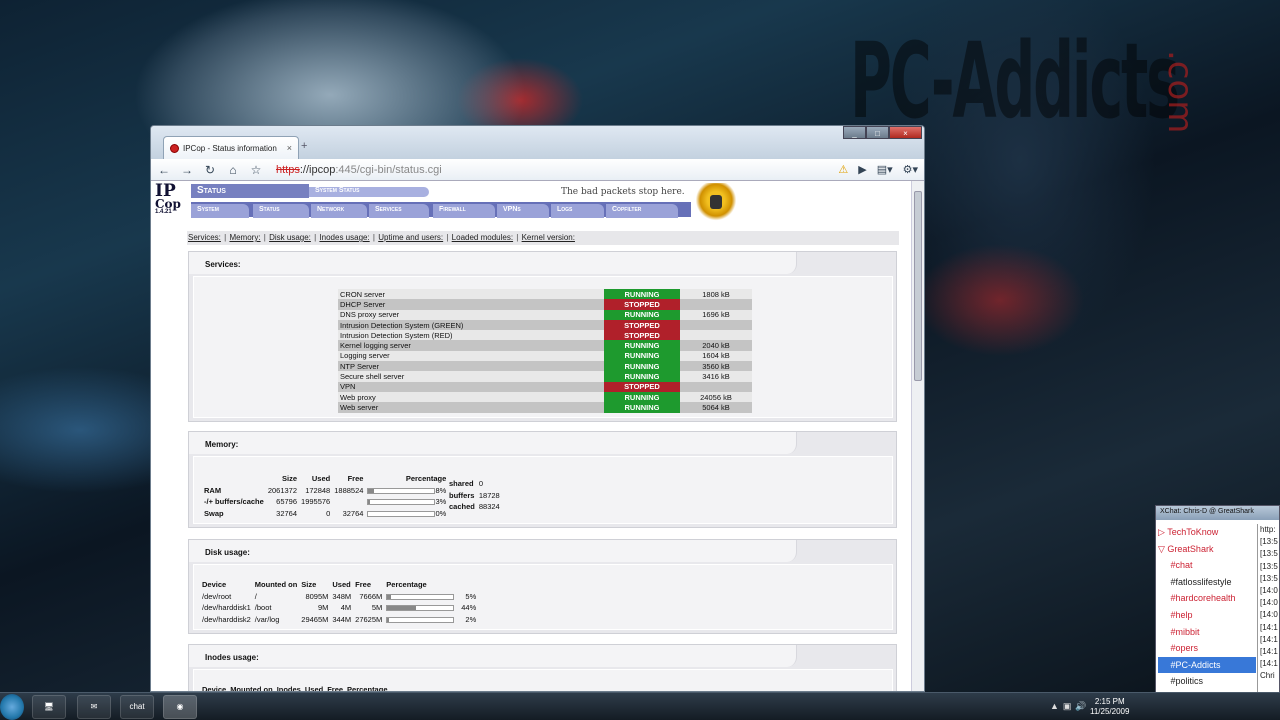 The width and height of the screenshot is (1280, 720). I want to click on close-tab-icon: ×, so click(289, 148).